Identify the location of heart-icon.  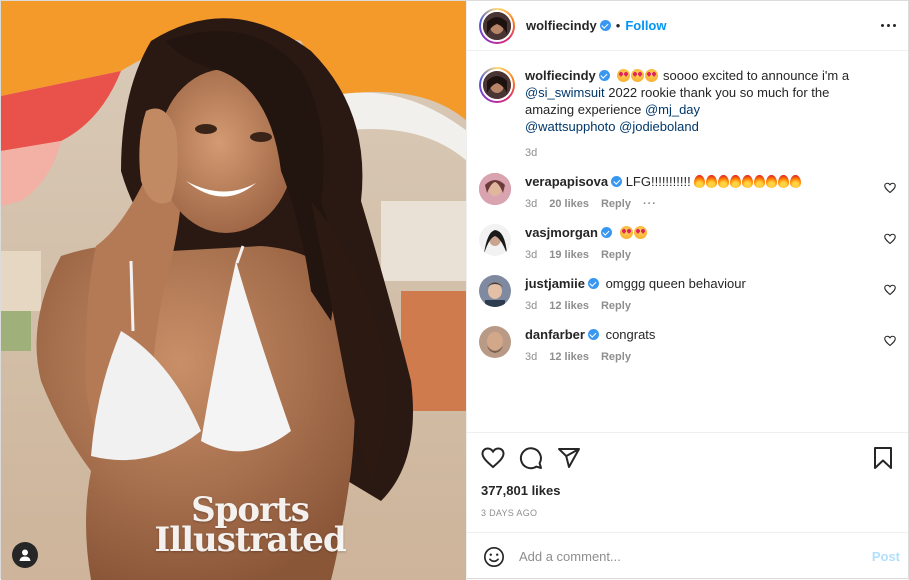
(493, 458).